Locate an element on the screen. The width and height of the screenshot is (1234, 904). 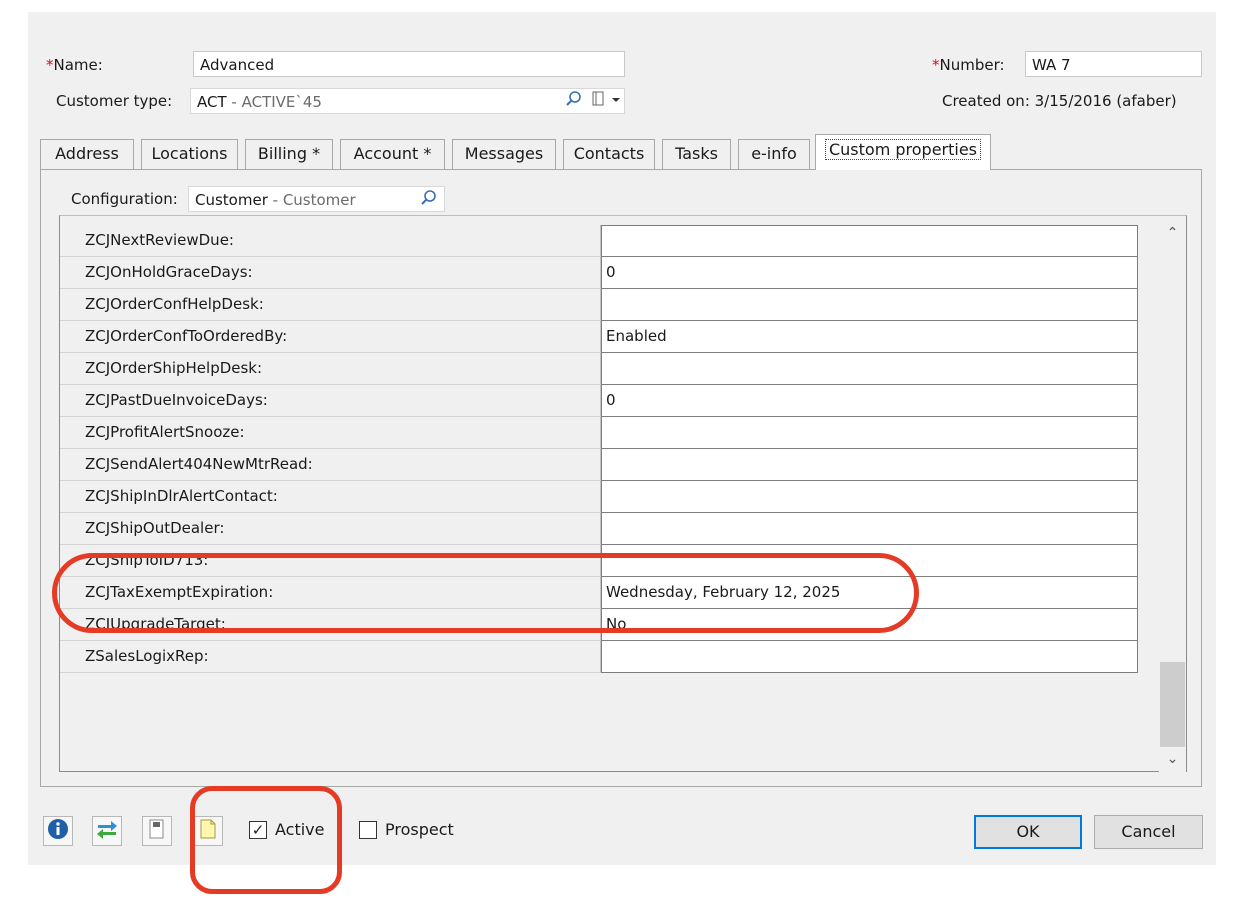
property-name: ZCJUpgradeTarget: is located at coordinates (330, 625).